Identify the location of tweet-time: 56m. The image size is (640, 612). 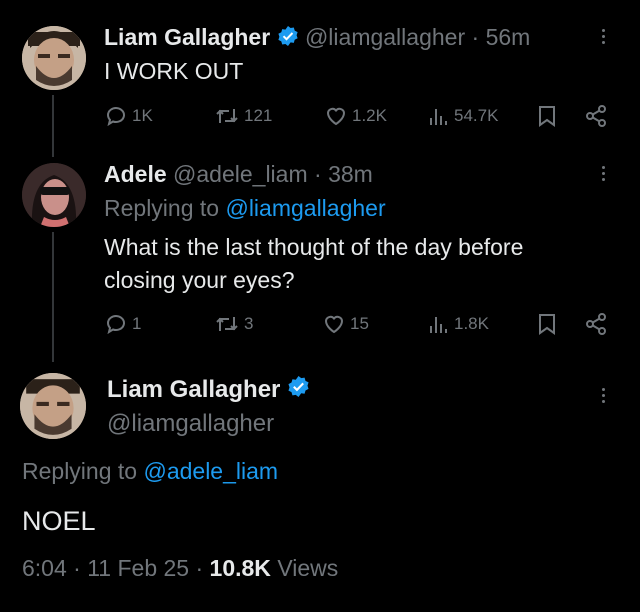
(508, 37).